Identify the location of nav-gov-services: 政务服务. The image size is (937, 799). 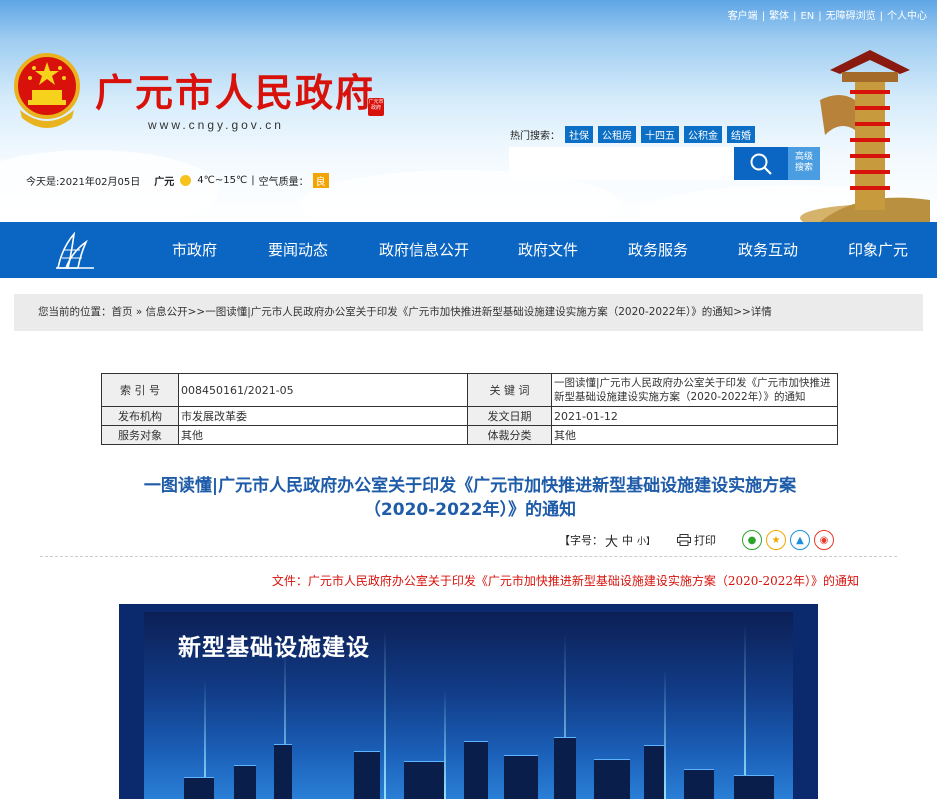
(658, 250).